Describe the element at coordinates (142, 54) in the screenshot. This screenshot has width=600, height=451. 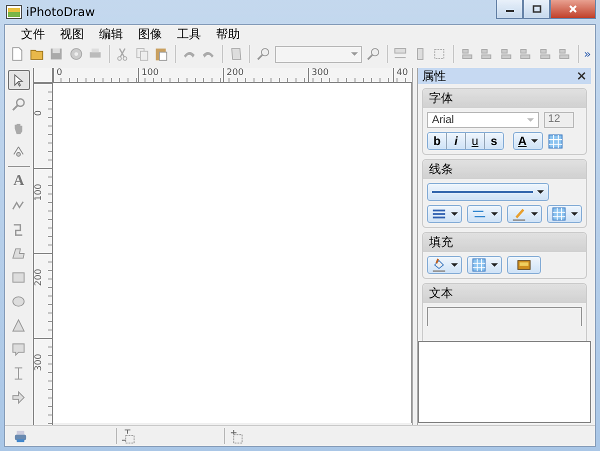
I see `copy-icon` at that location.